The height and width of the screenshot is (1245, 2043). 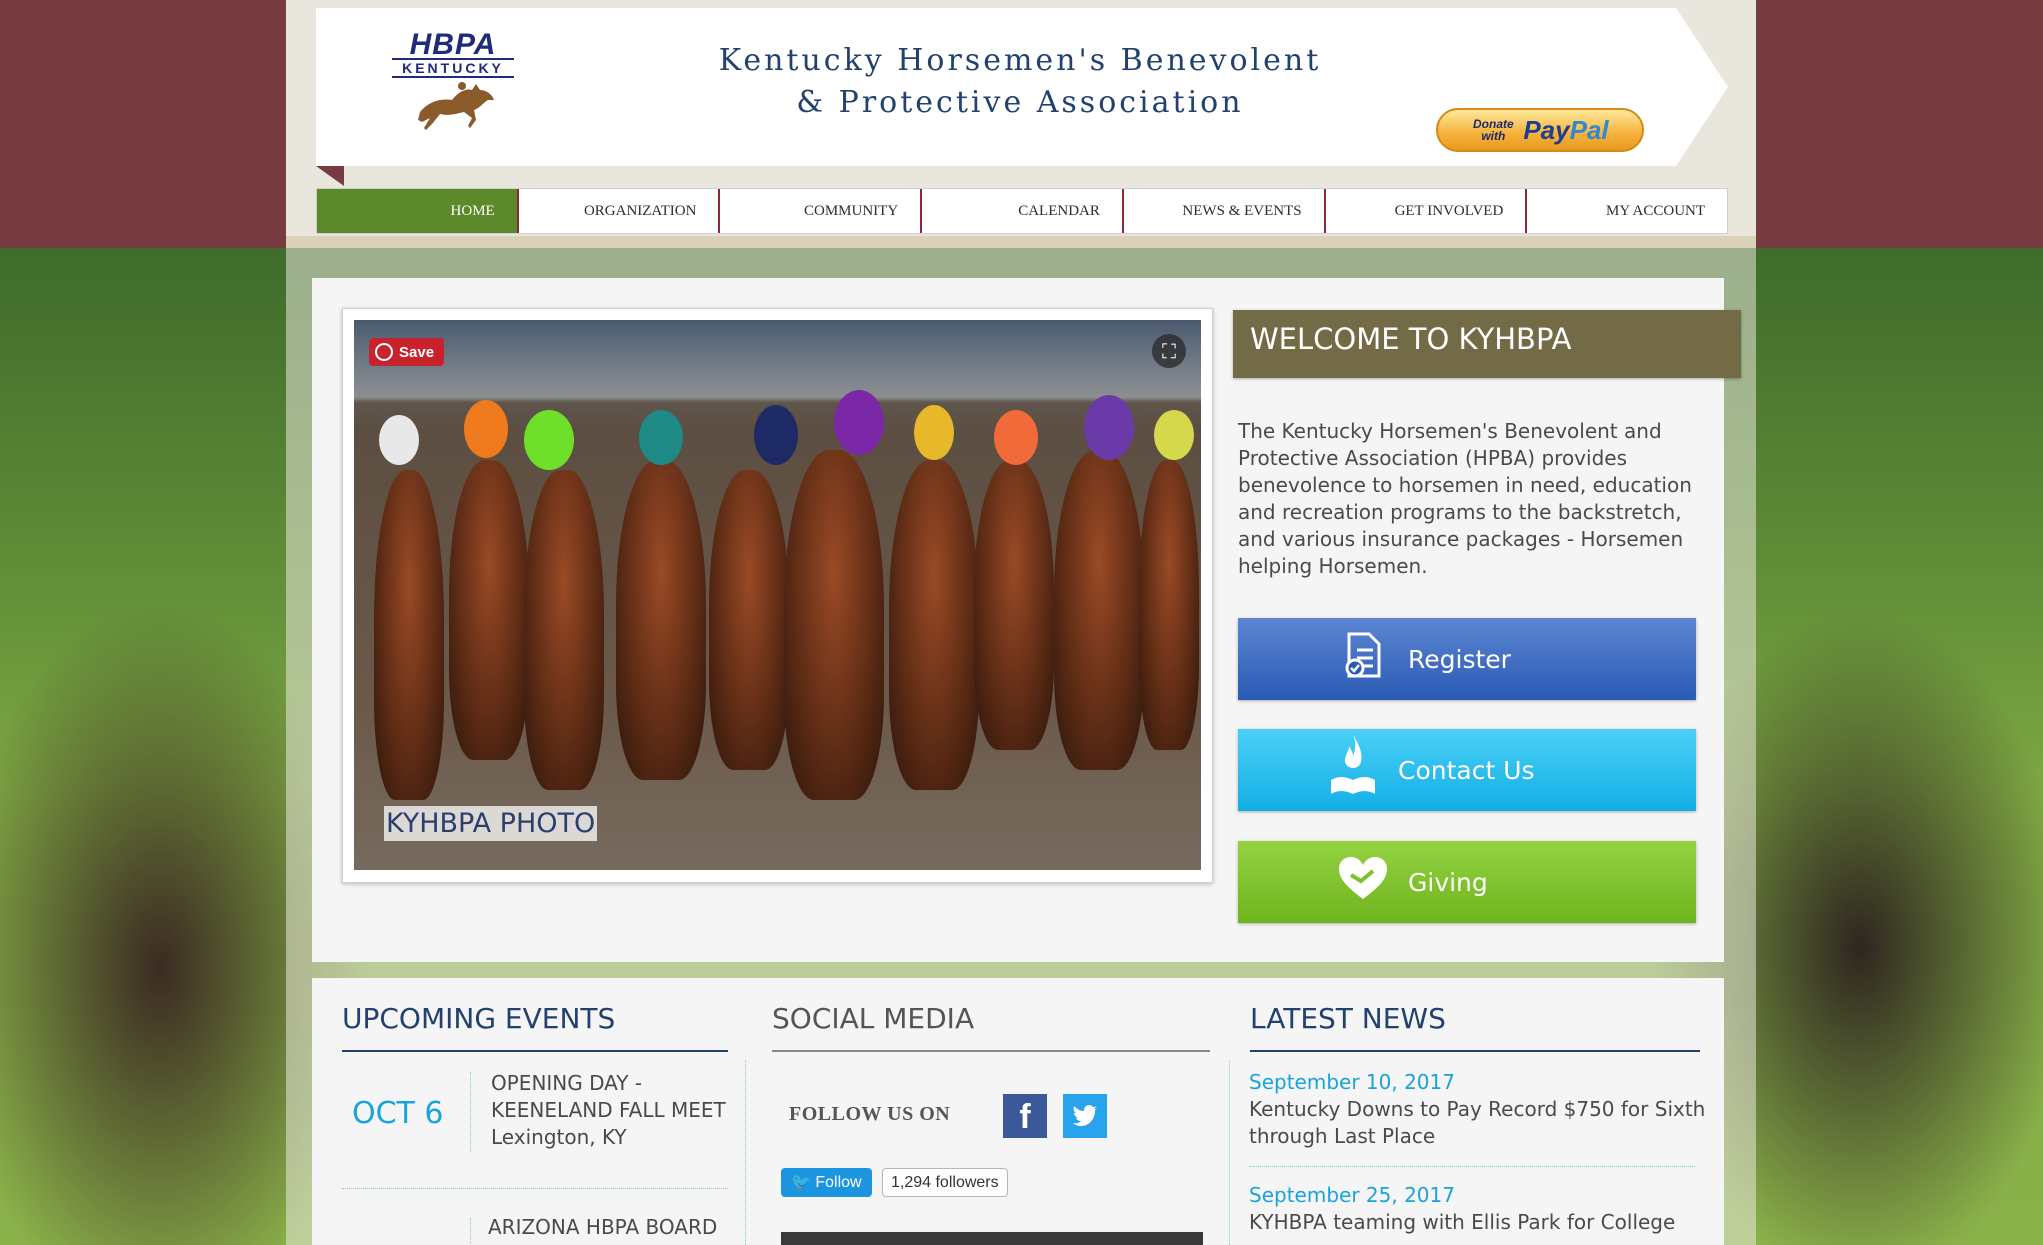 What do you see at coordinates (1493, 130) in the screenshot?
I see `paypal-donate-text: Donate with` at bounding box center [1493, 130].